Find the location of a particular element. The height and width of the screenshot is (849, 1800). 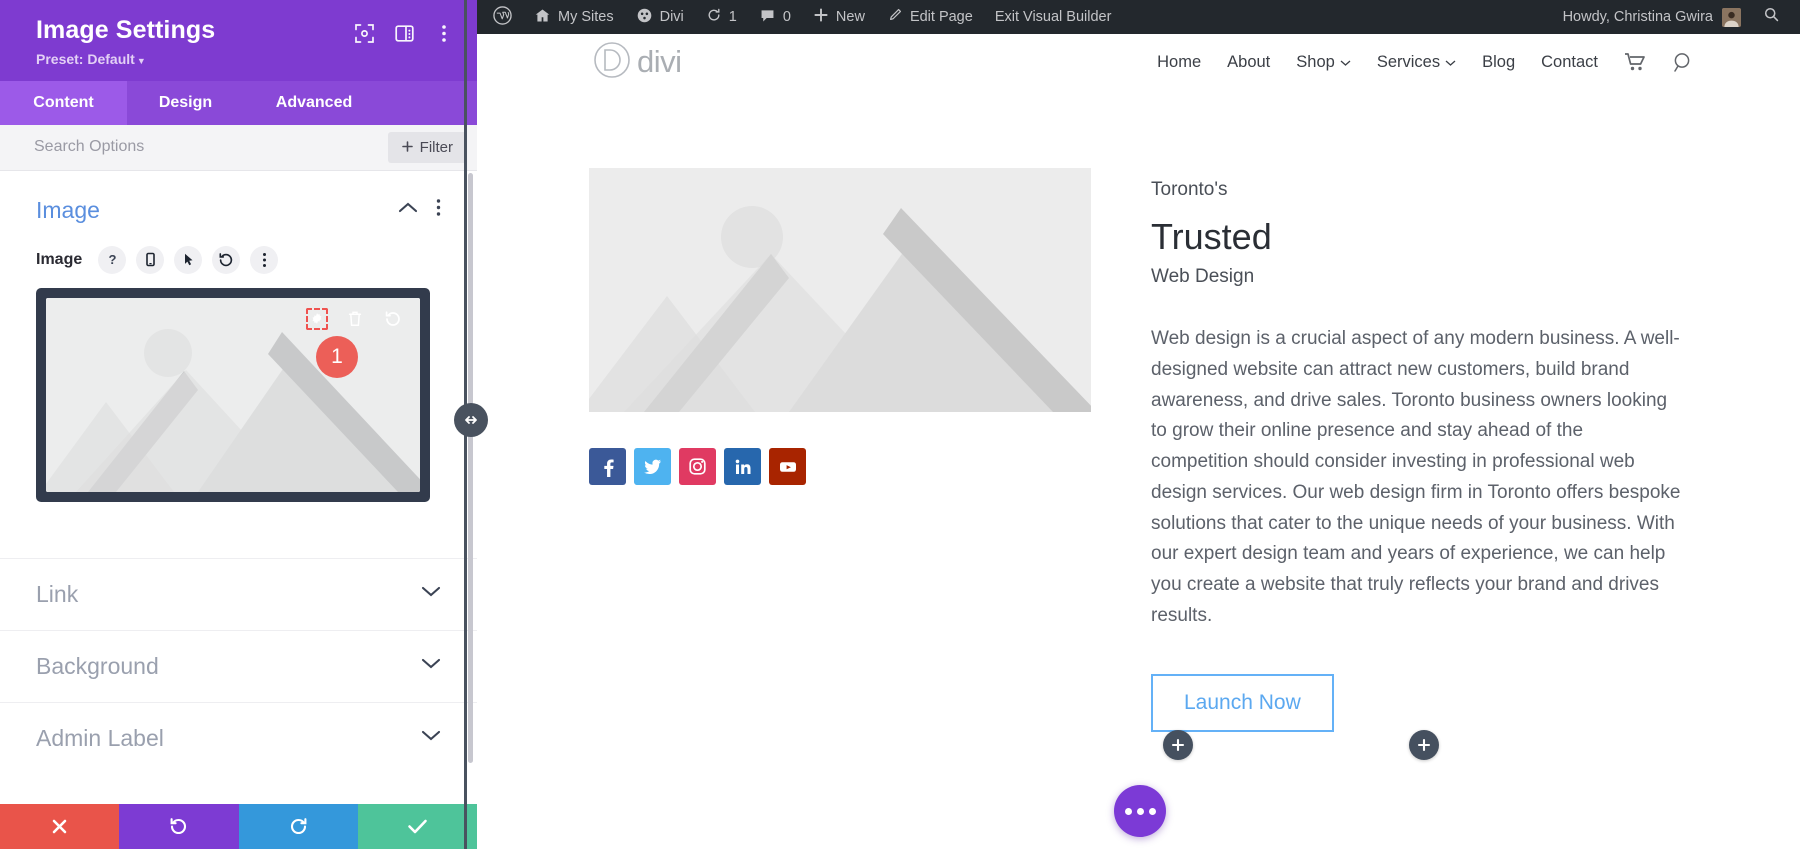

image-preview-inner: 1 is located at coordinates (233, 394).